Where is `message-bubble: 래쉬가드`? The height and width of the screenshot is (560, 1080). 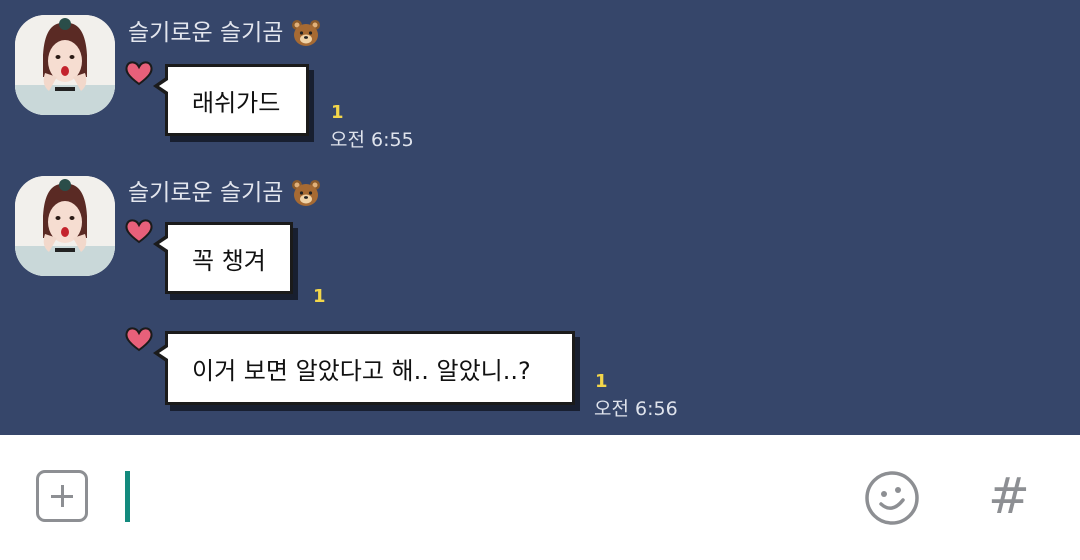
message-bubble: 래쉬가드 is located at coordinates (231, 100).